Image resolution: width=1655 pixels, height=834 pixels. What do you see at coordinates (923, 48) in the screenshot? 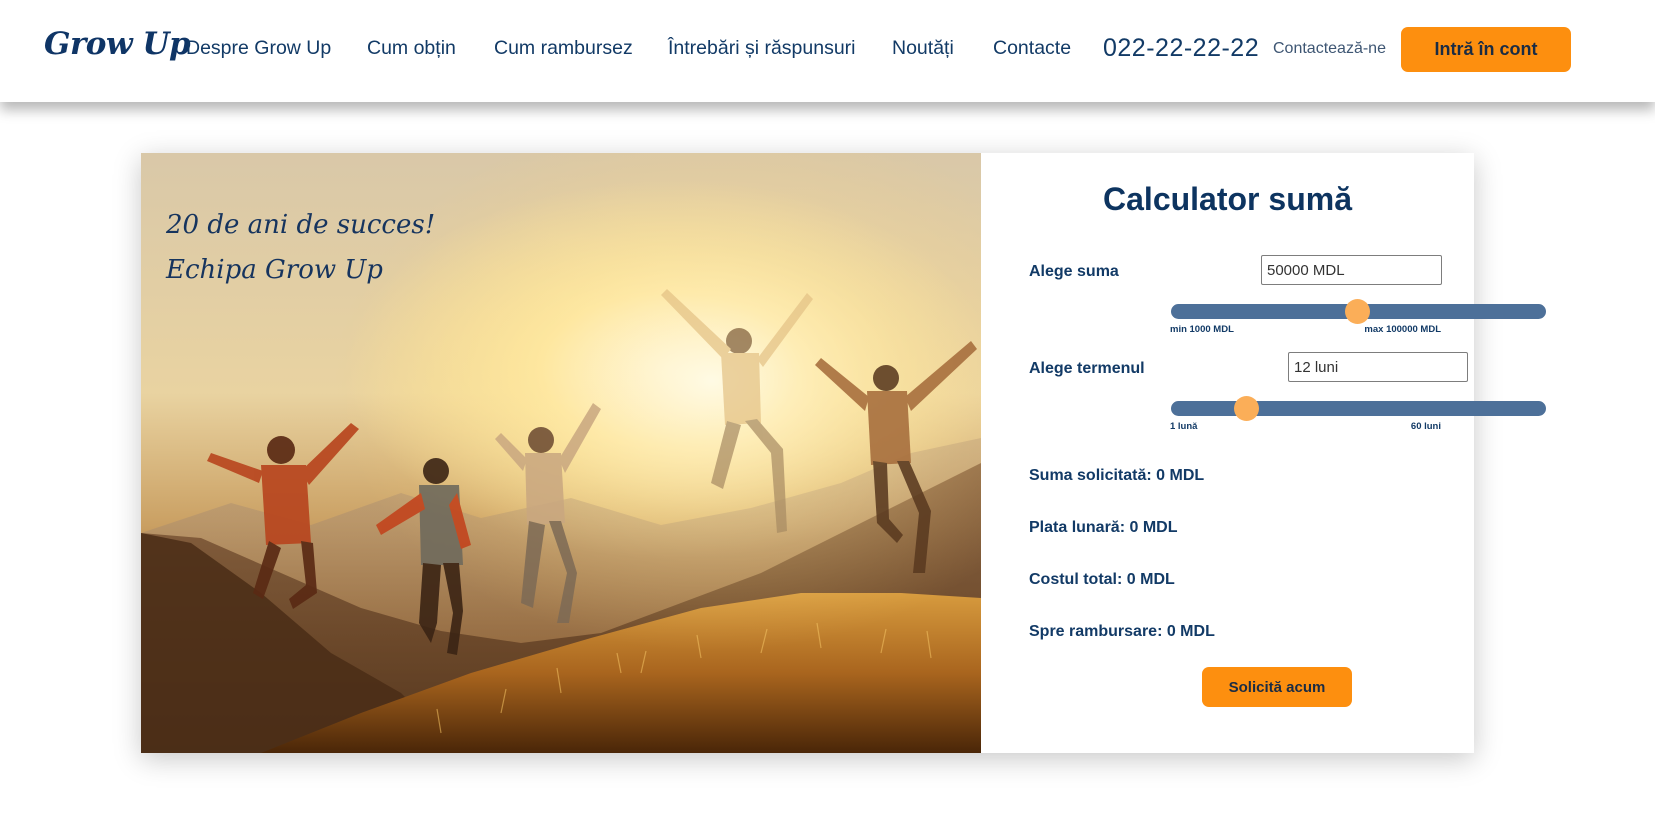
I see `nav-link-noutati: Noutăți` at bounding box center [923, 48].